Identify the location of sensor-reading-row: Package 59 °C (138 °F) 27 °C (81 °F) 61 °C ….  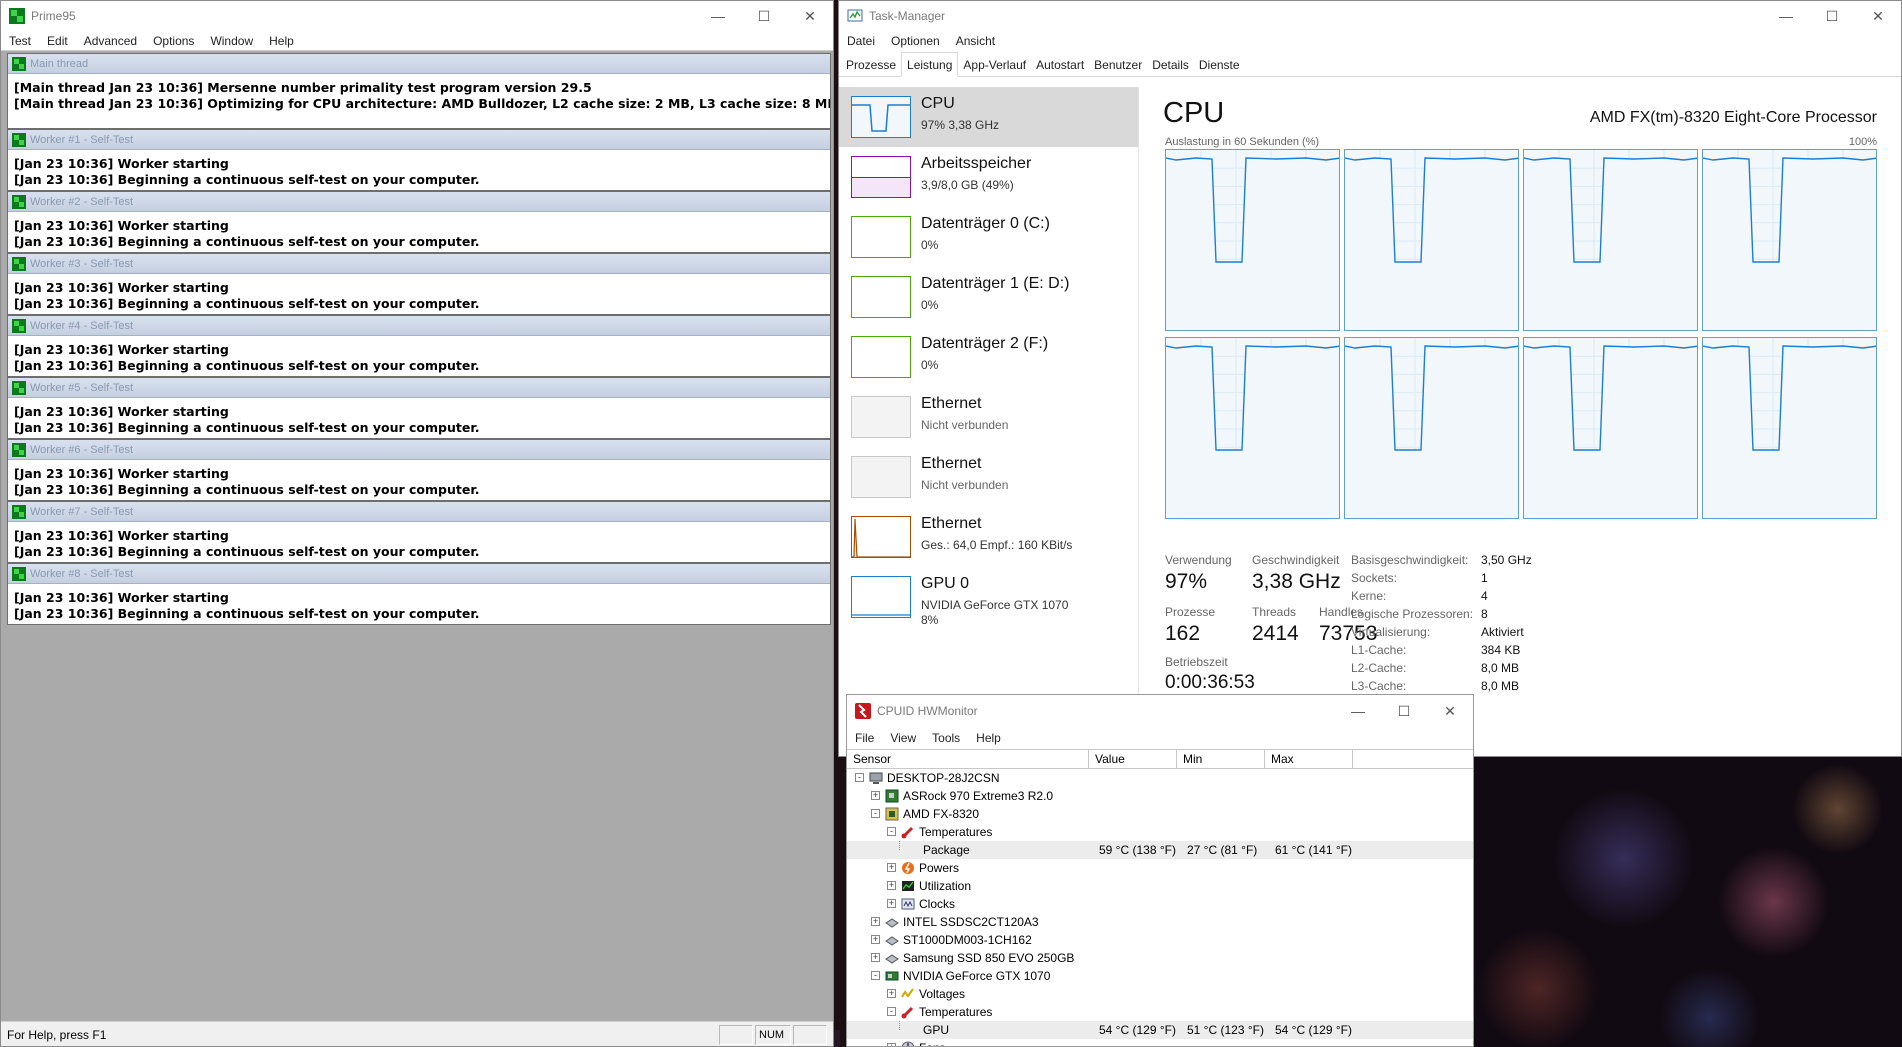
(1160, 850).